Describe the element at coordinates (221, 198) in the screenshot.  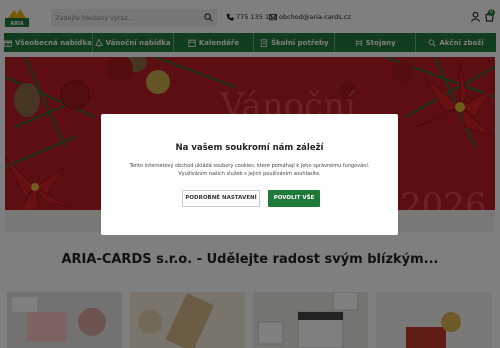
I see `cookie-settings-button: PODROBNÉ NASTAVENÍ` at that location.